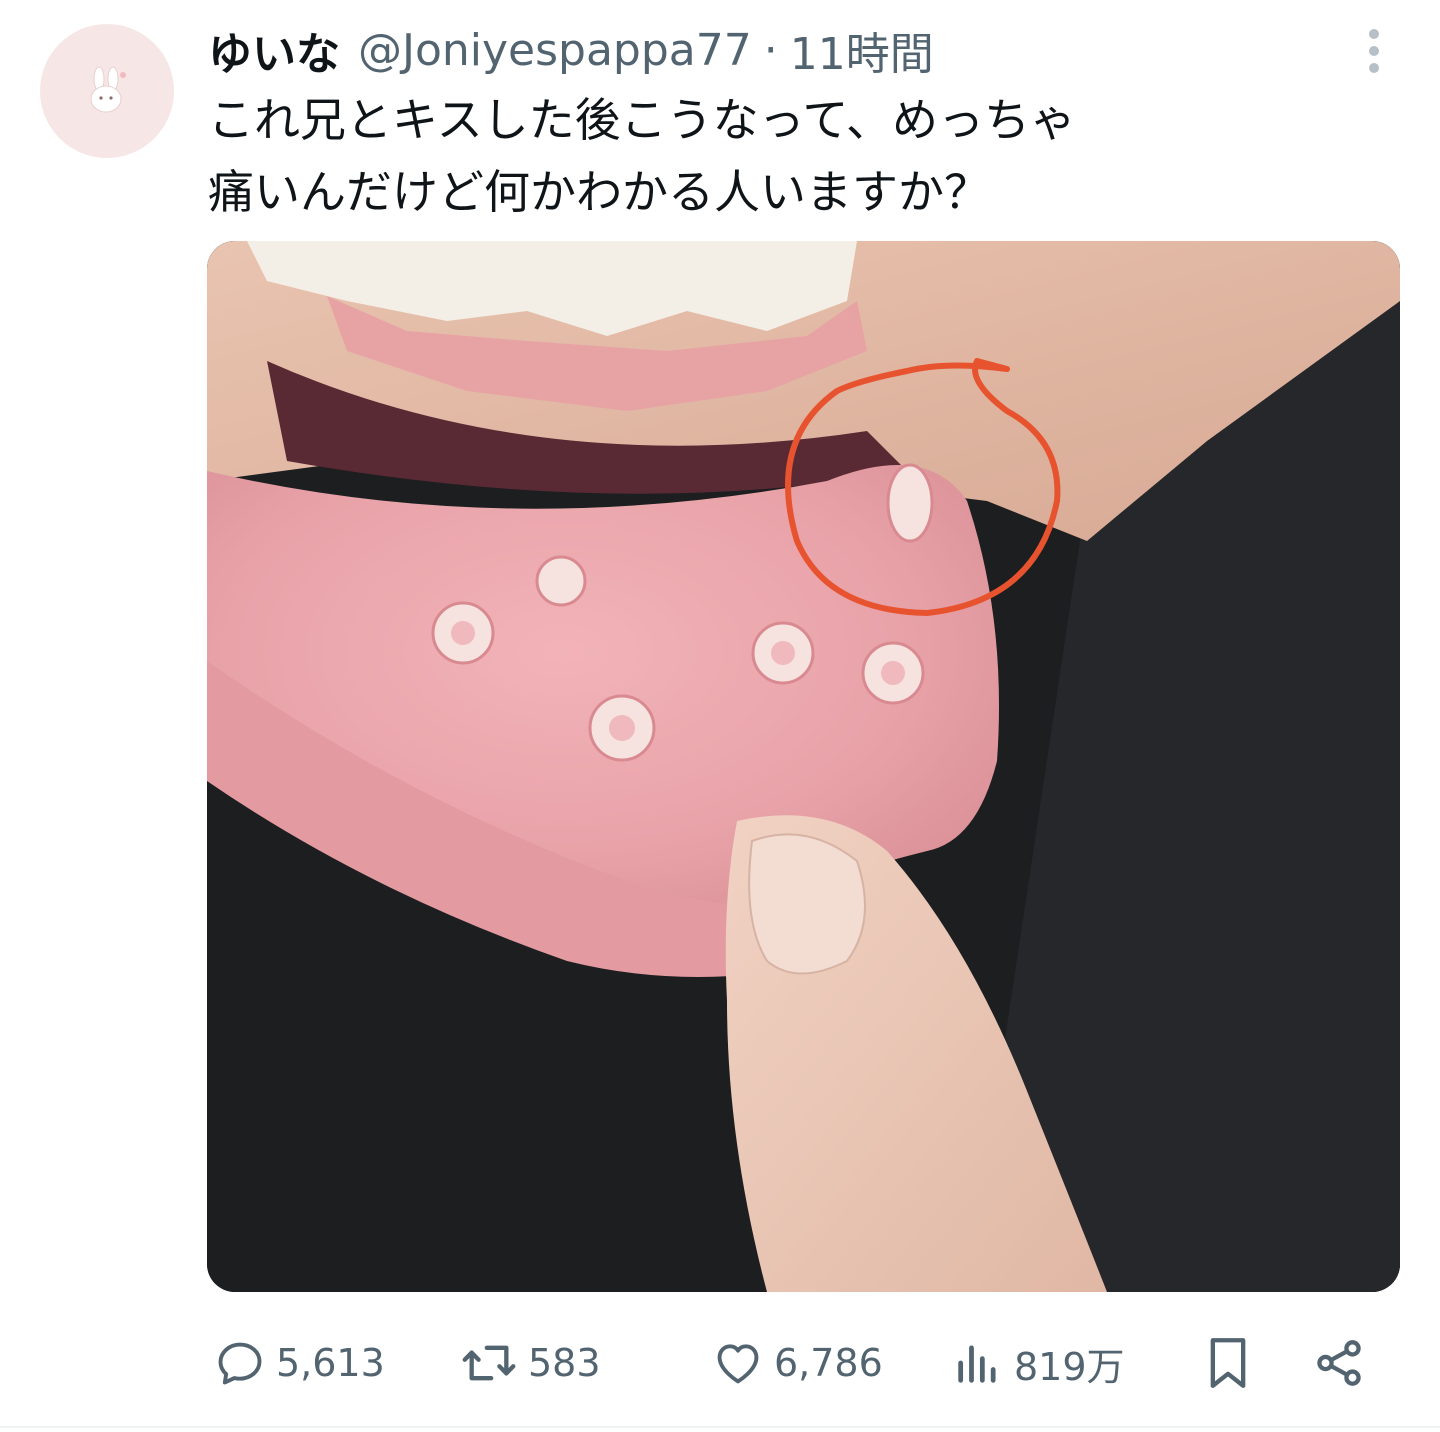  Describe the element at coordinates (564, 1363) in the screenshot. I see `retweet-count: 583` at that location.